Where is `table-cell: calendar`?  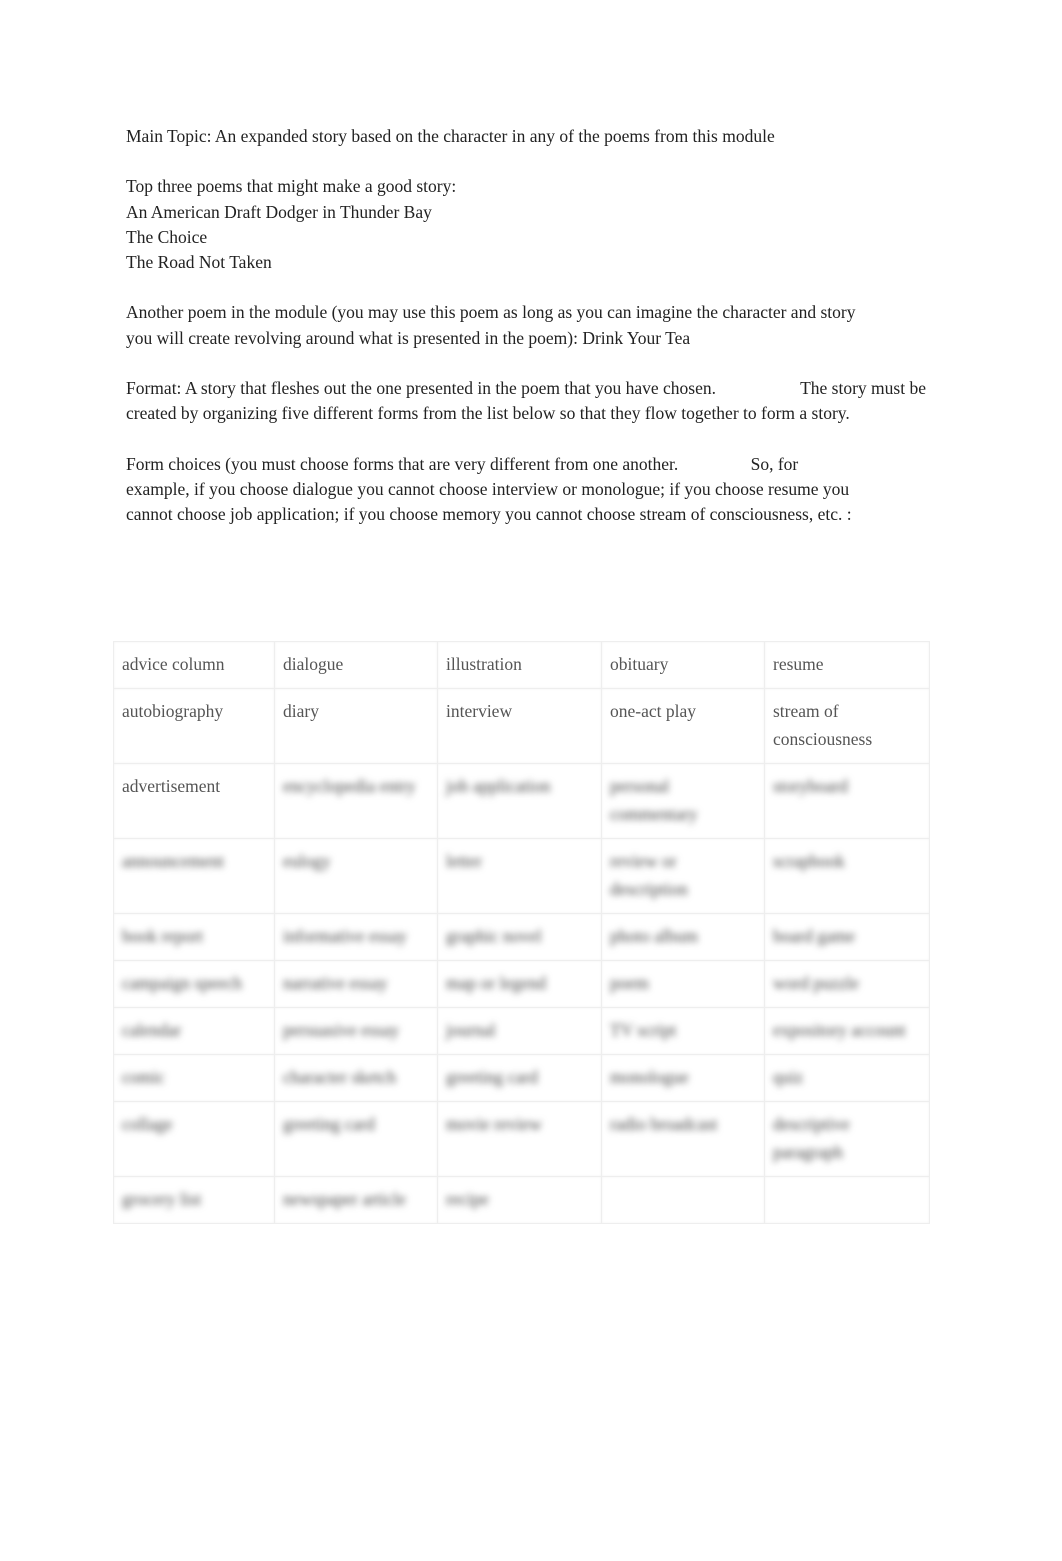 table-cell: calendar is located at coordinates (194, 1031).